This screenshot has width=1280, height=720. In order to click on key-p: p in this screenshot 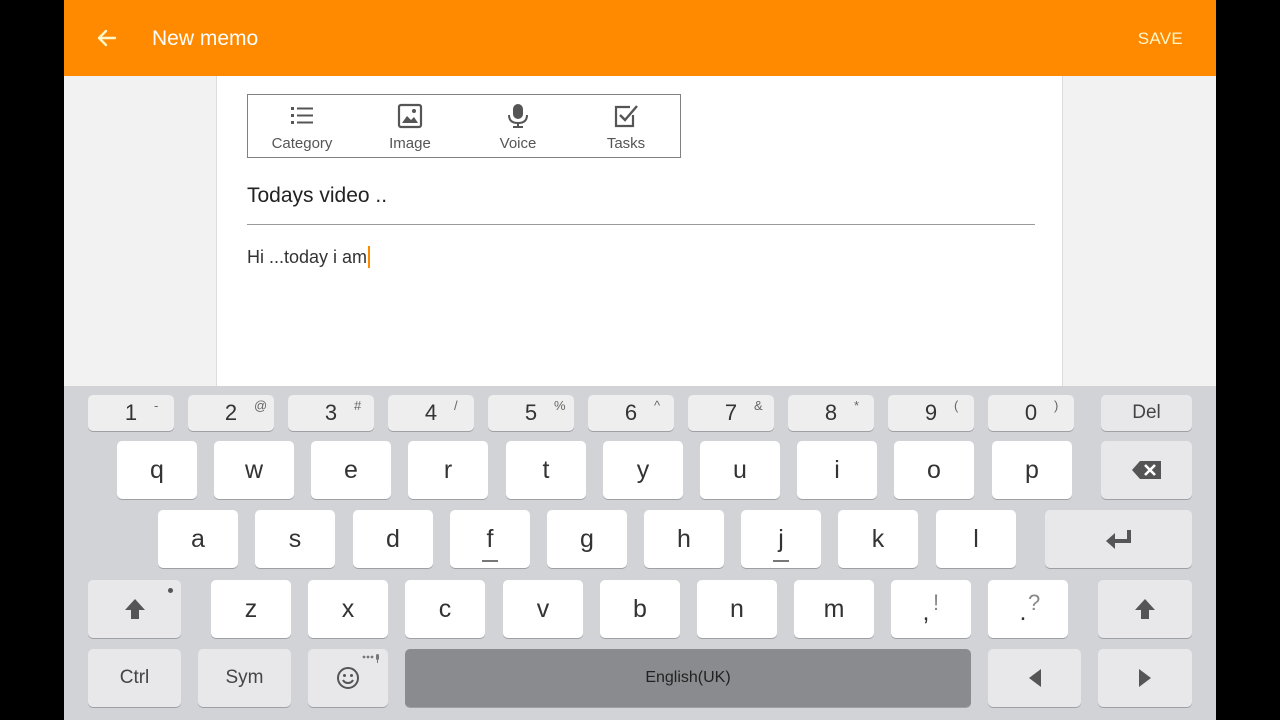, I will do `click(1032, 470)`.